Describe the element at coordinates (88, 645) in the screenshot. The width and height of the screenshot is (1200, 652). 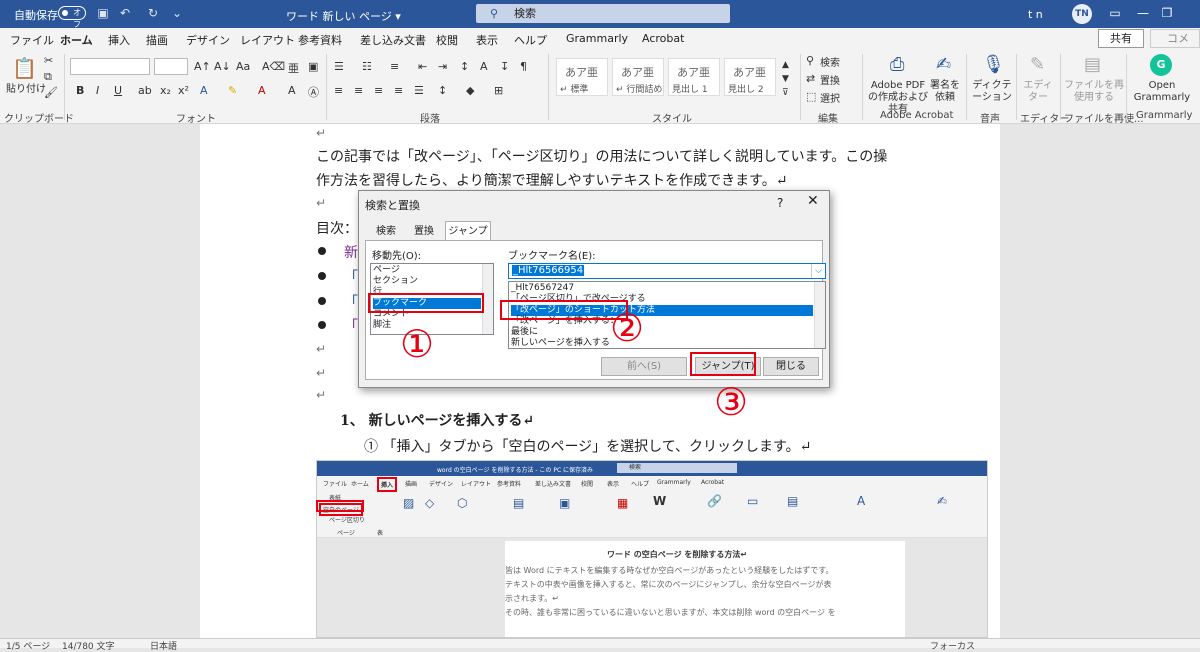
I see `word-count: 14/780 文字` at that location.